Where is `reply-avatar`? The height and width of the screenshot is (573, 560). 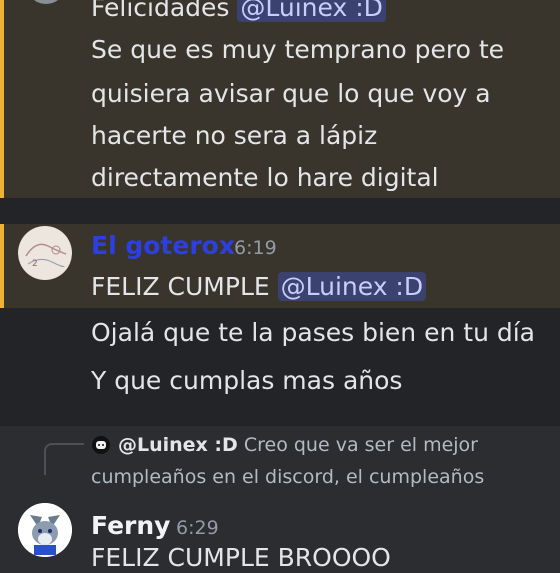
reply-avatar is located at coordinates (101, 445).